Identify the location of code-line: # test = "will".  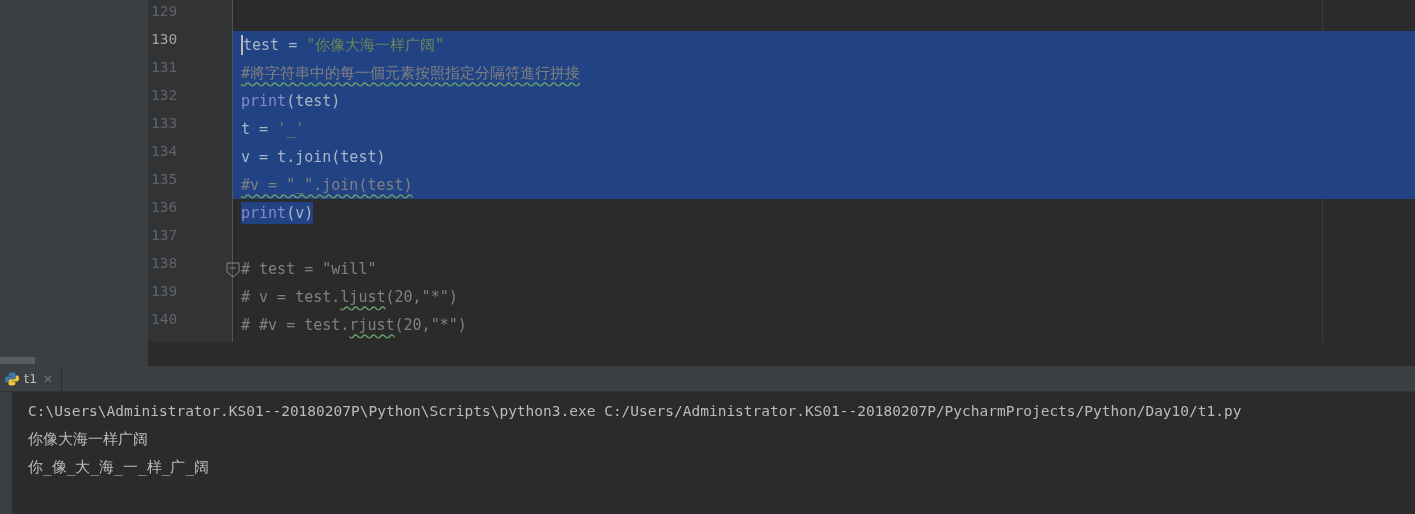
(309, 269).